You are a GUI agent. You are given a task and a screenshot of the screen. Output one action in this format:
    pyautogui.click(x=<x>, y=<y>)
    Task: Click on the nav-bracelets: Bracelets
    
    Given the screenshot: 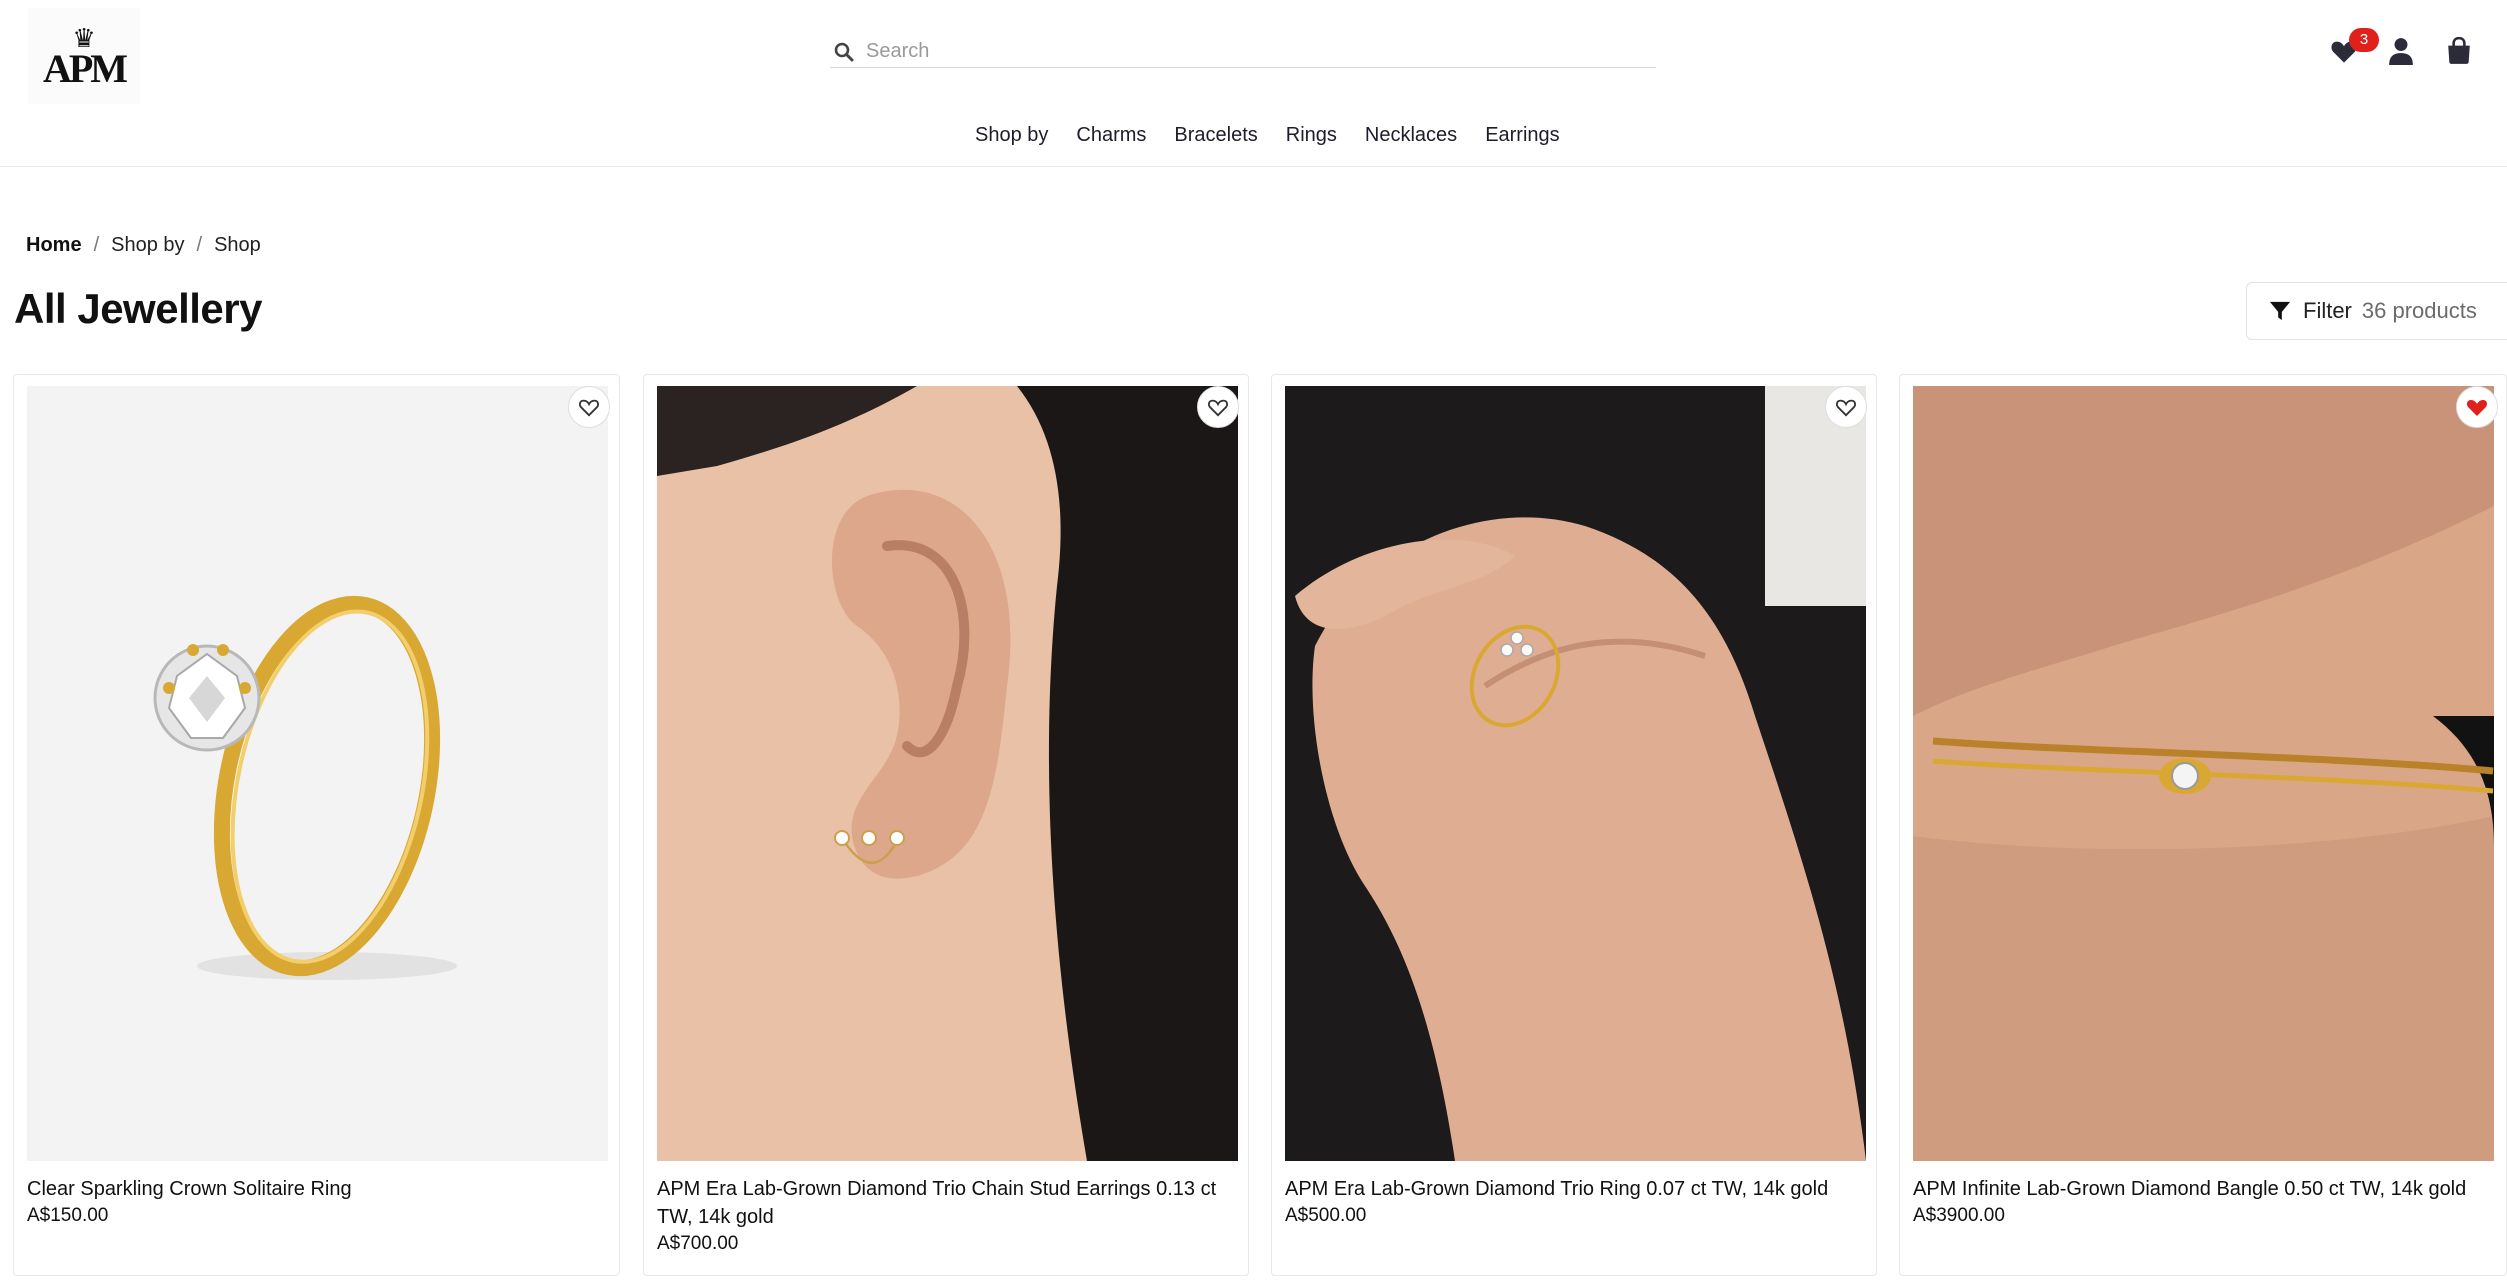 What is the action you would take?
    pyautogui.click(x=1215, y=135)
    